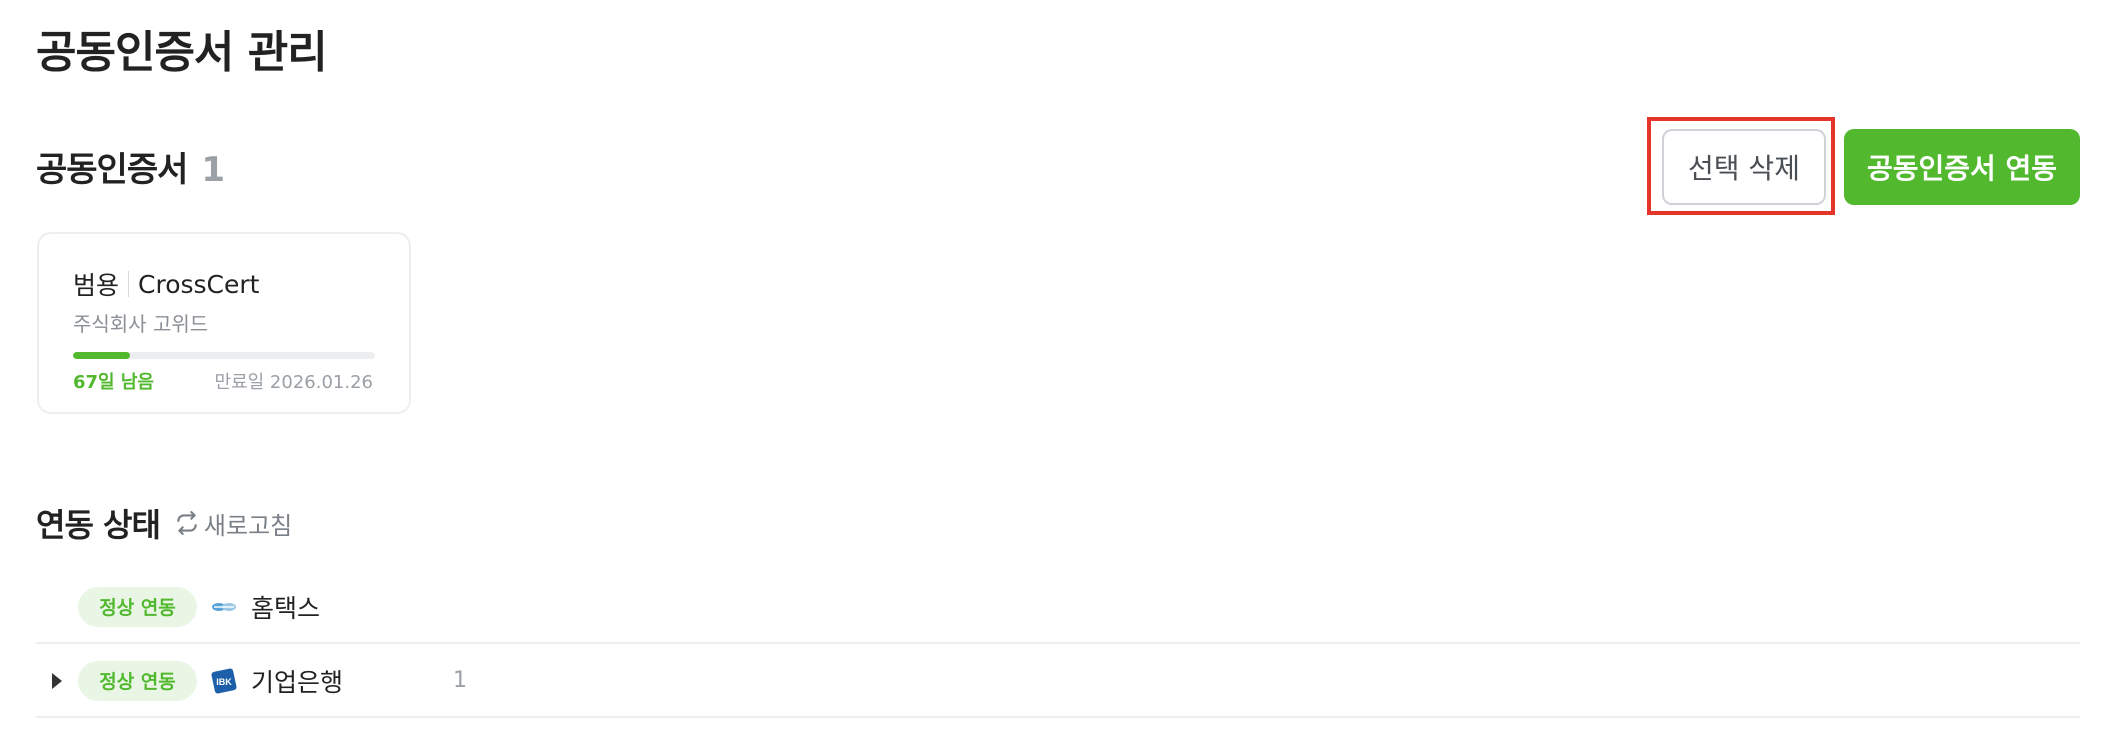  Describe the element at coordinates (182, 52) in the screenshot. I see `page-title: 공동인증서 관리` at that location.